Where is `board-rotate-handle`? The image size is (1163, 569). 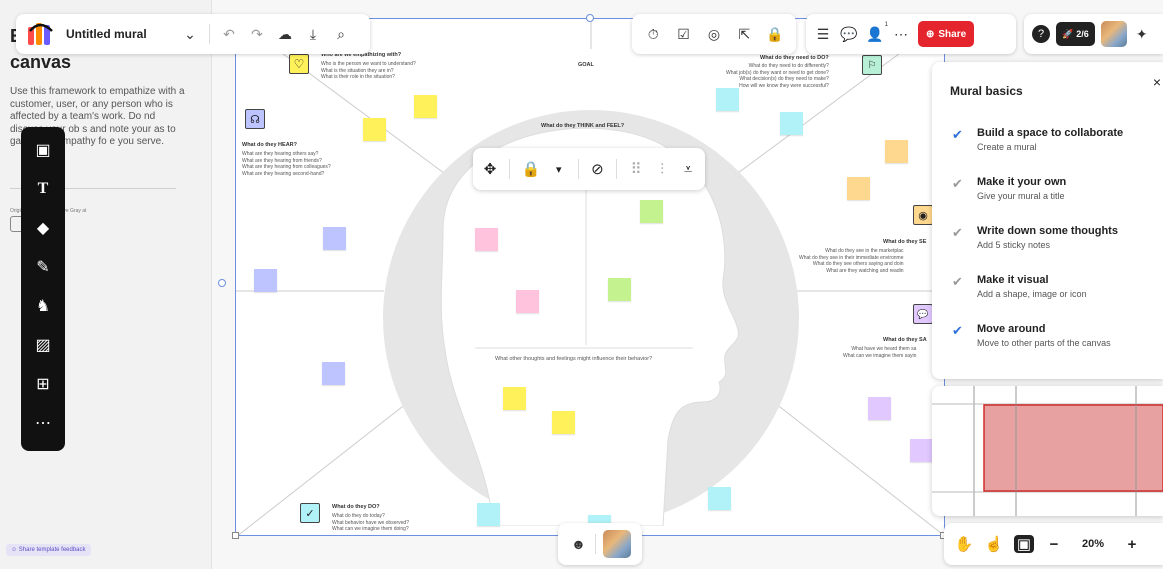
board-rotate-handle is located at coordinates (590, 18).